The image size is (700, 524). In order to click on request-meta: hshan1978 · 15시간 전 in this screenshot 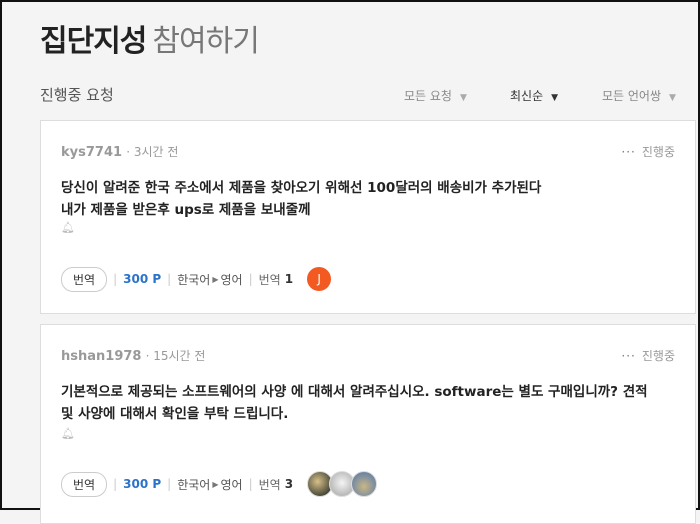, I will do `click(133, 355)`.